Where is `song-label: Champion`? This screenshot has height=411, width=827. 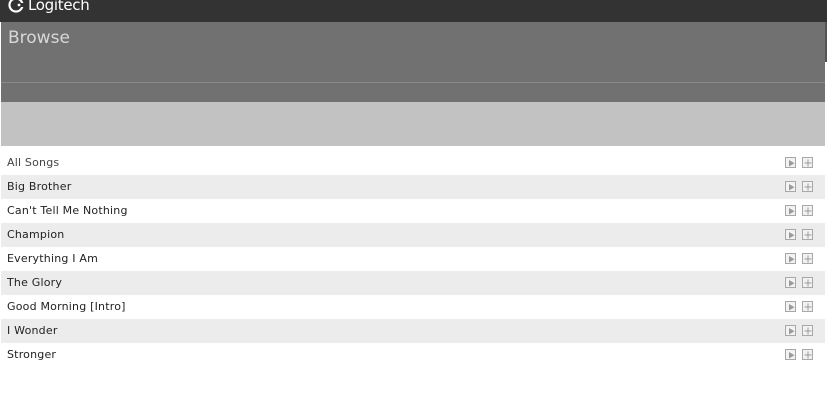
song-label: Champion is located at coordinates (36, 234).